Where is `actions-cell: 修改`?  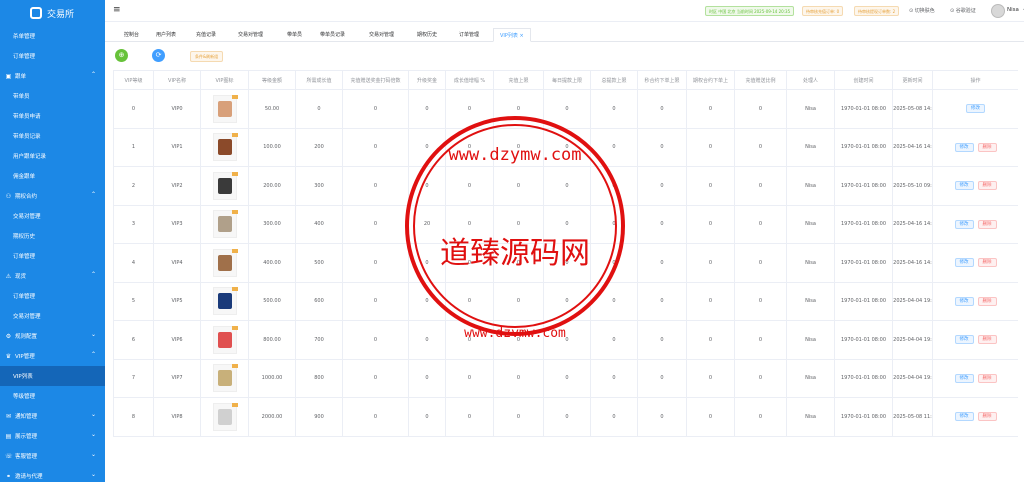 actions-cell: 修改 is located at coordinates (975, 109).